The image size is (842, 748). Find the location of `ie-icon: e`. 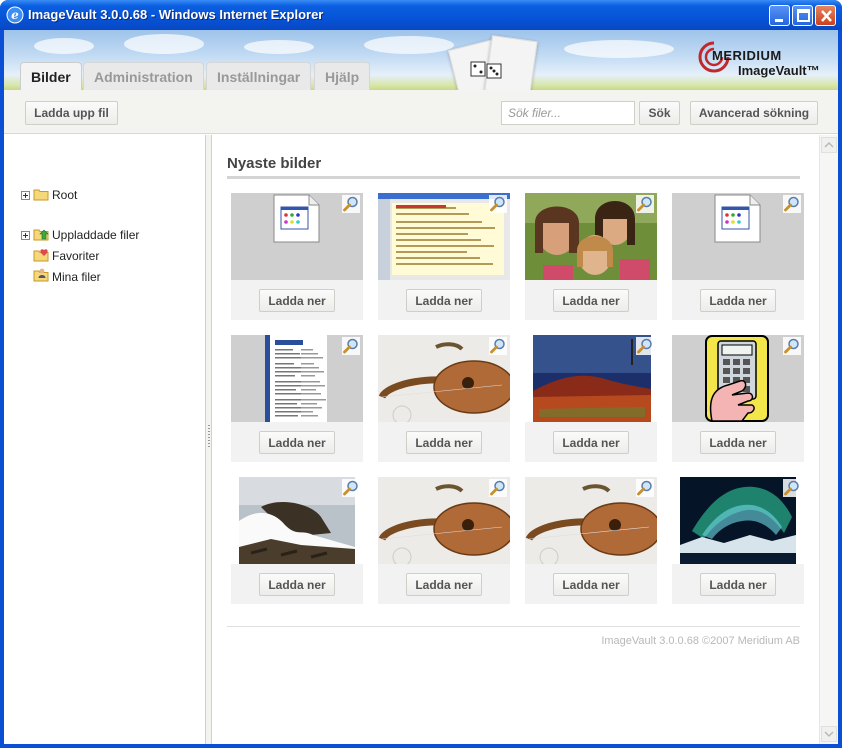

ie-icon: e is located at coordinates (15, 15).